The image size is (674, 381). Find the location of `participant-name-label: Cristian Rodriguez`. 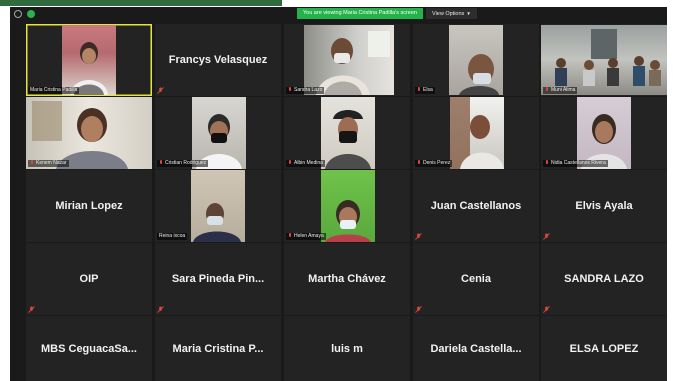

participant-name-label: Cristian Rodriguez is located at coordinates (183, 163).